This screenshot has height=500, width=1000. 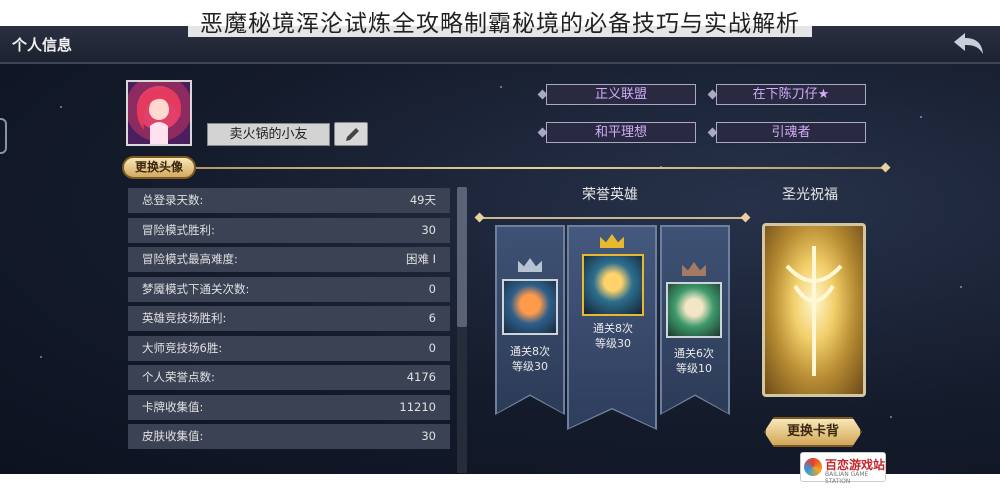 I want to click on holy-light-emblem-icon, so click(x=814, y=311).